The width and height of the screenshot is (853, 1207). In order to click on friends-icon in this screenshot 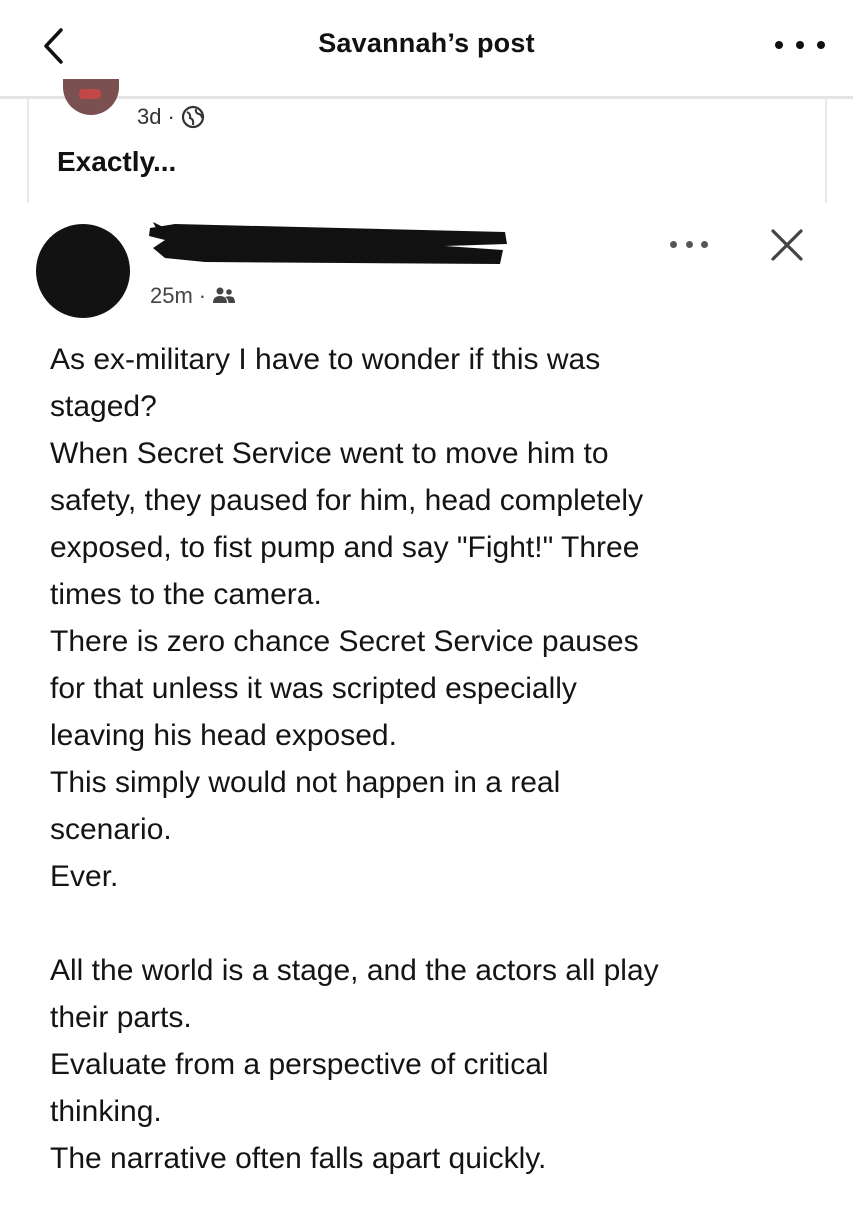, I will do `click(224, 295)`.